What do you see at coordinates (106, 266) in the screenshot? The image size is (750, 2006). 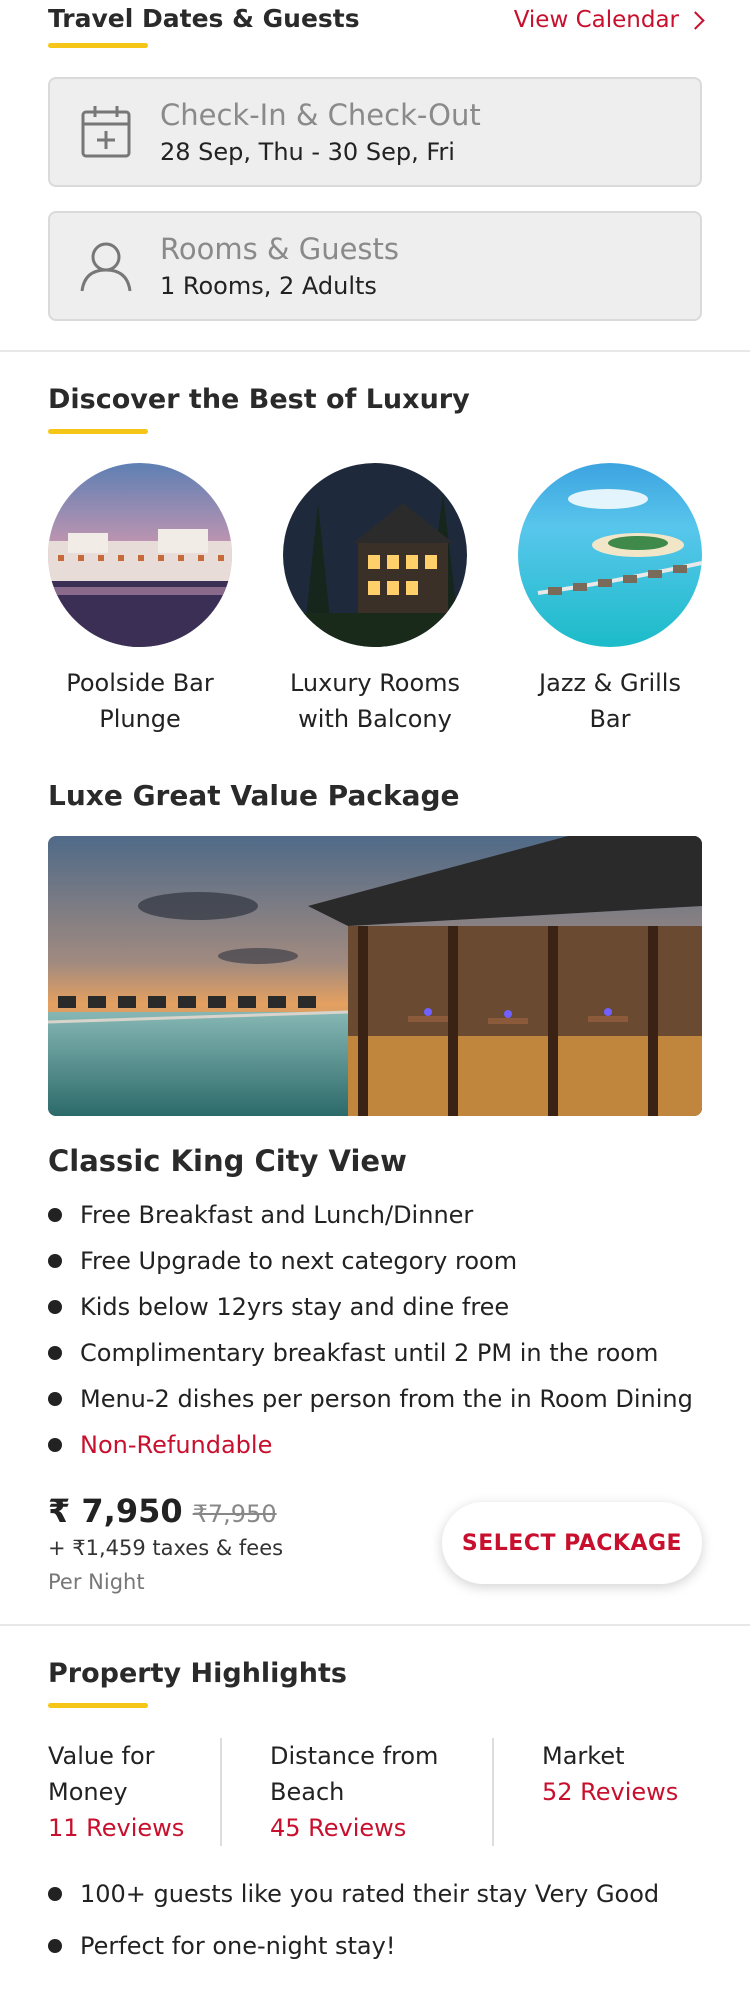 I see `user-icon` at bounding box center [106, 266].